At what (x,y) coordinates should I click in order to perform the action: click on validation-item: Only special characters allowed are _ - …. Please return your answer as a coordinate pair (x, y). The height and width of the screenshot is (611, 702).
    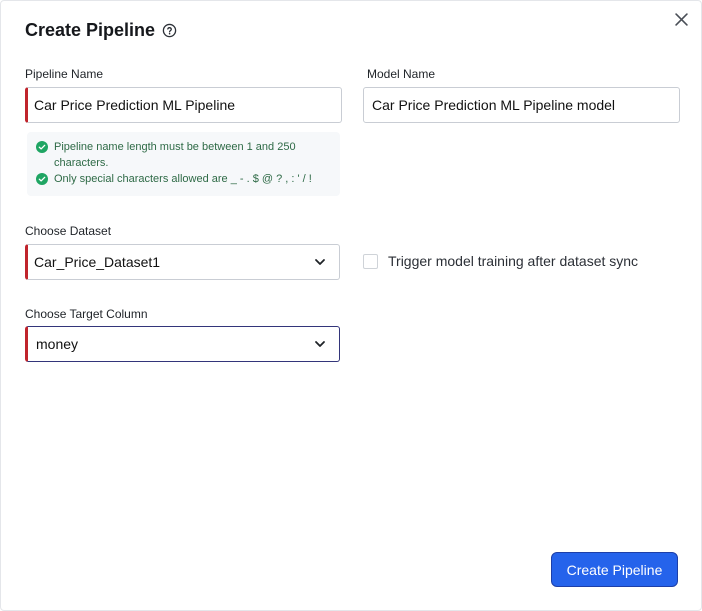
    Looking at the image, I should click on (188, 179).